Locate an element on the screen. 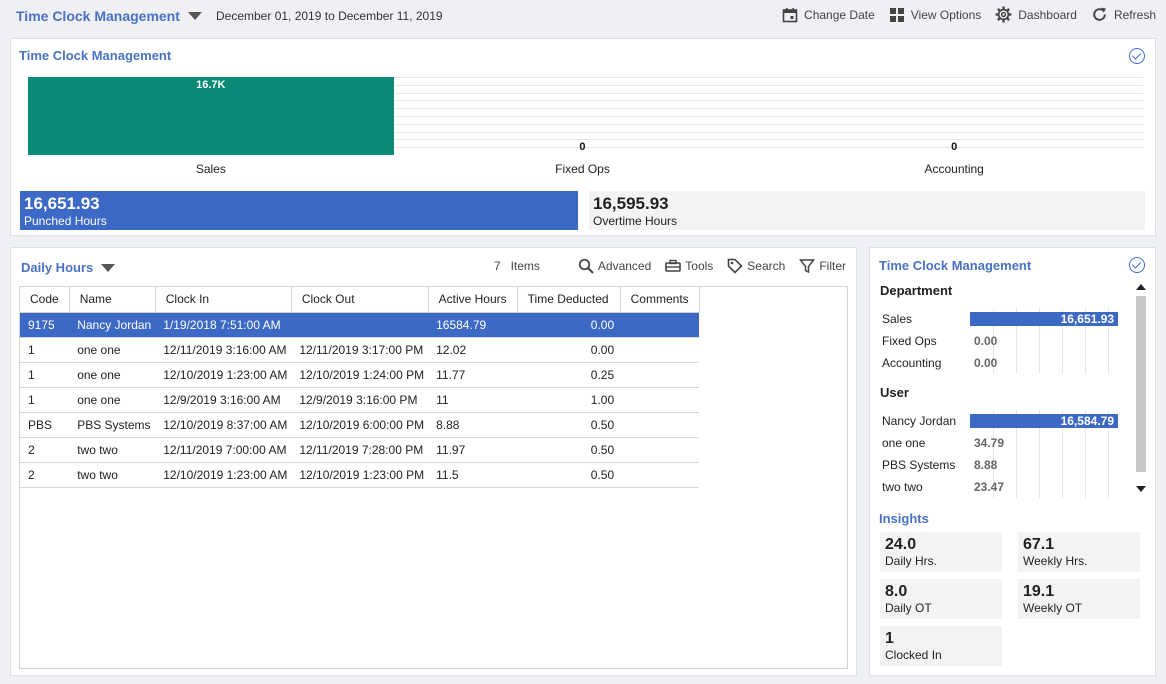  side-panel-title: Time Clock Management is located at coordinates (955, 265).